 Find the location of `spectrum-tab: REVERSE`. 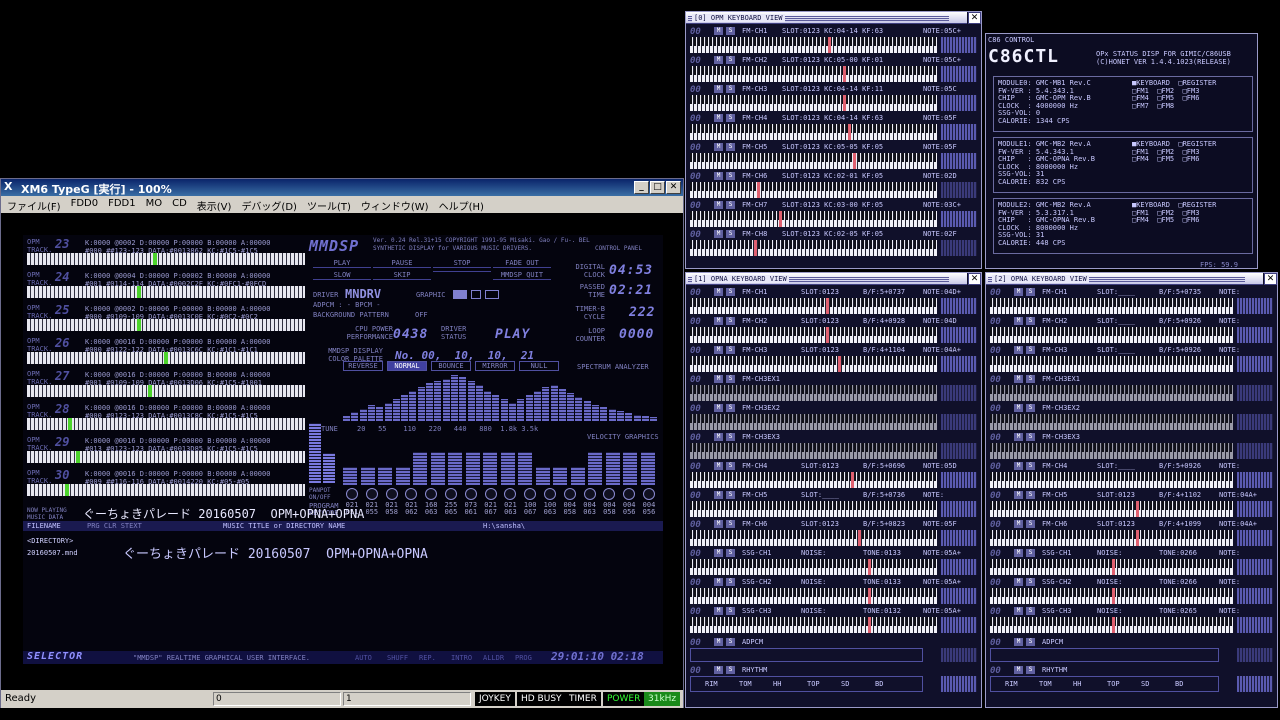

spectrum-tab: REVERSE is located at coordinates (363, 366).